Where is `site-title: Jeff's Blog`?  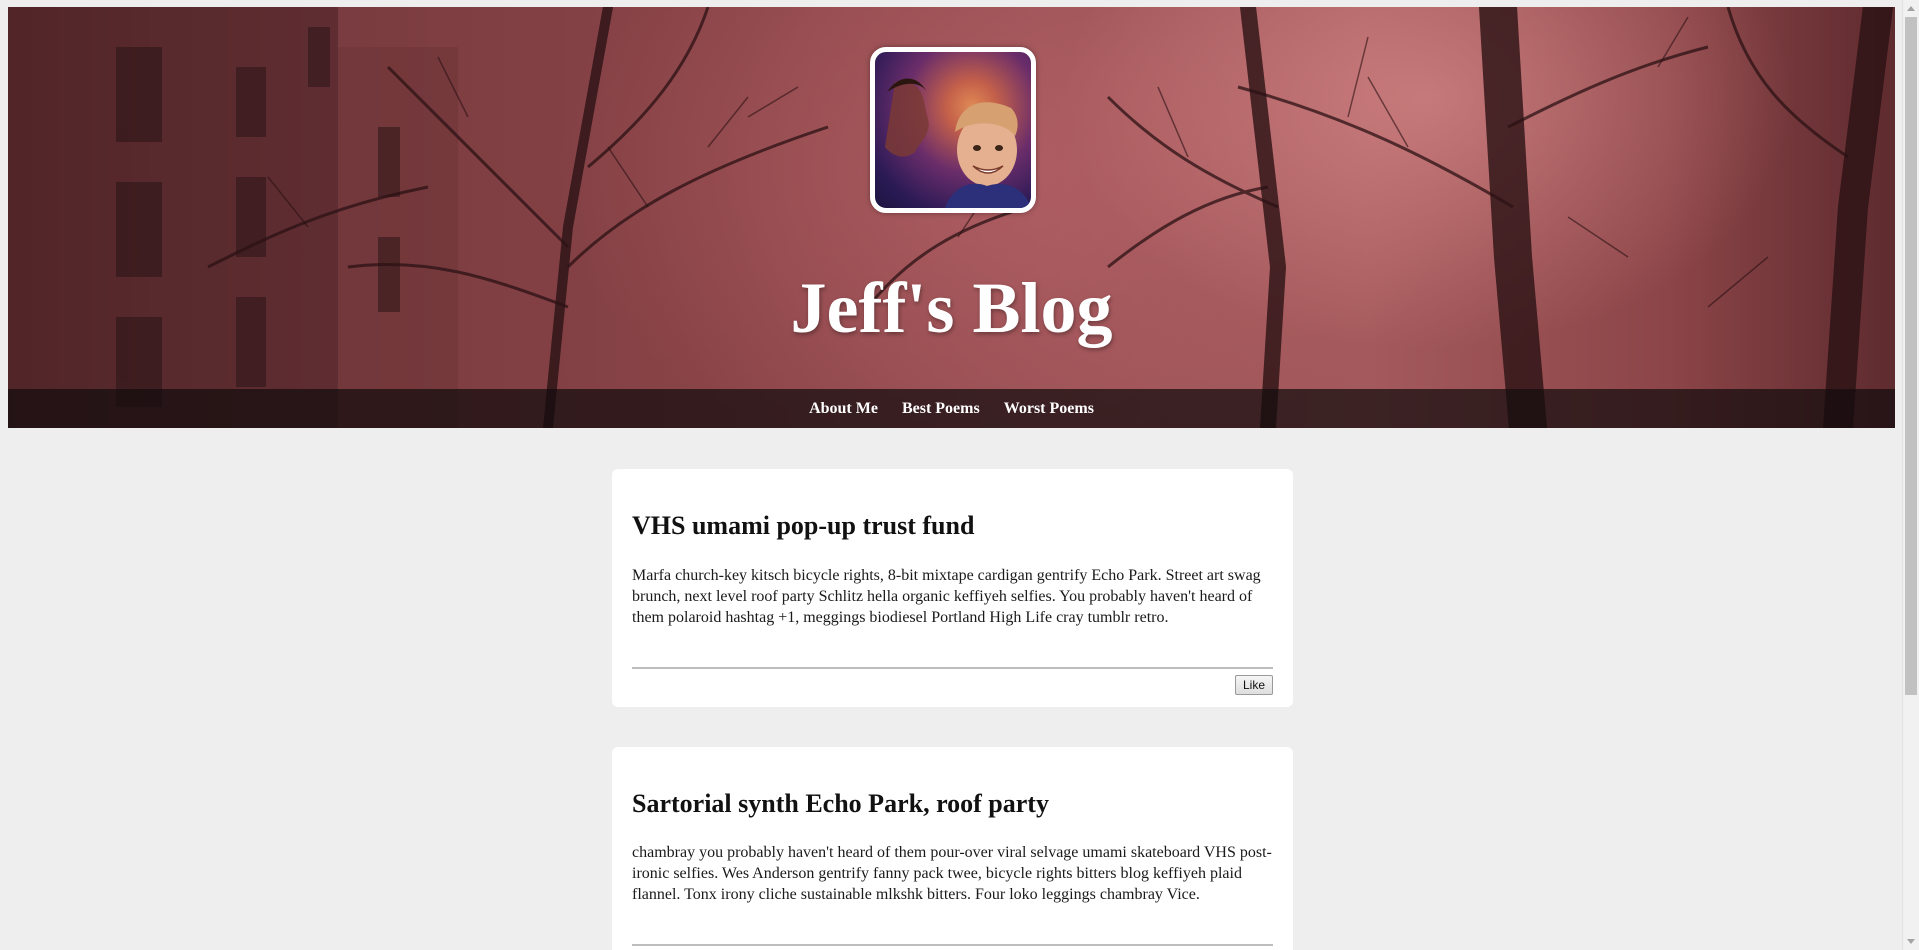
site-title: Jeff's Blog is located at coordinates (951, 308).